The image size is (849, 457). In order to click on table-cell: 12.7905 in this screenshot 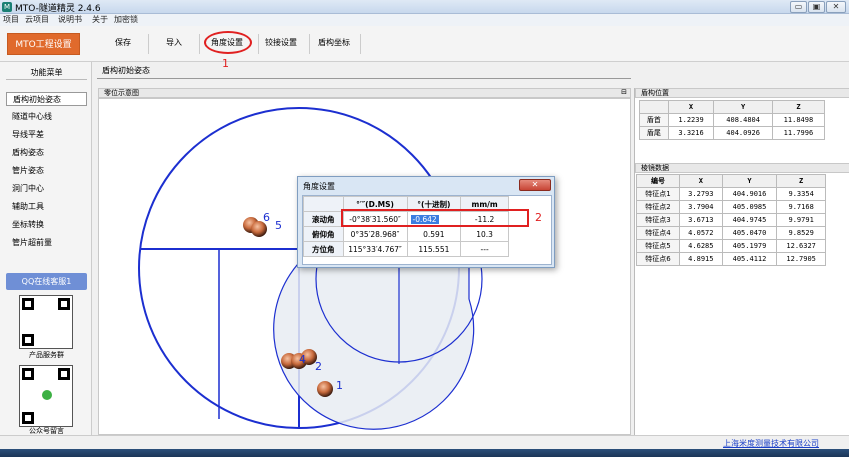, I will do `click(801, 259)`.